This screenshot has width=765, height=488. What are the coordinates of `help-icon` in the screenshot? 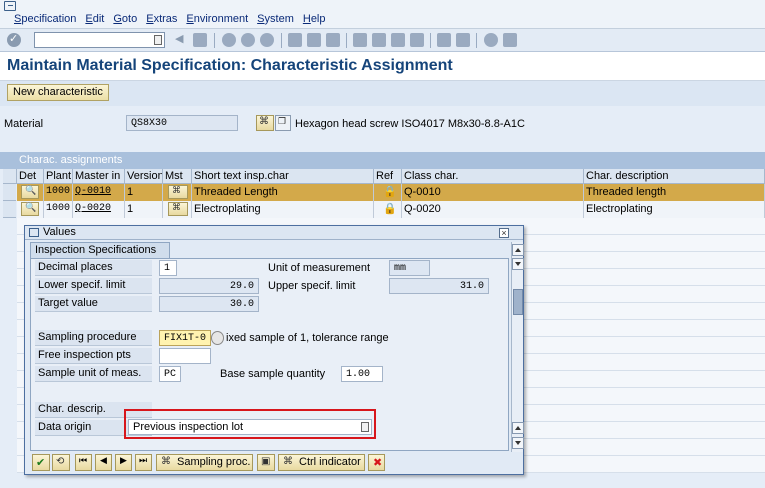 It's located at (491, 40).